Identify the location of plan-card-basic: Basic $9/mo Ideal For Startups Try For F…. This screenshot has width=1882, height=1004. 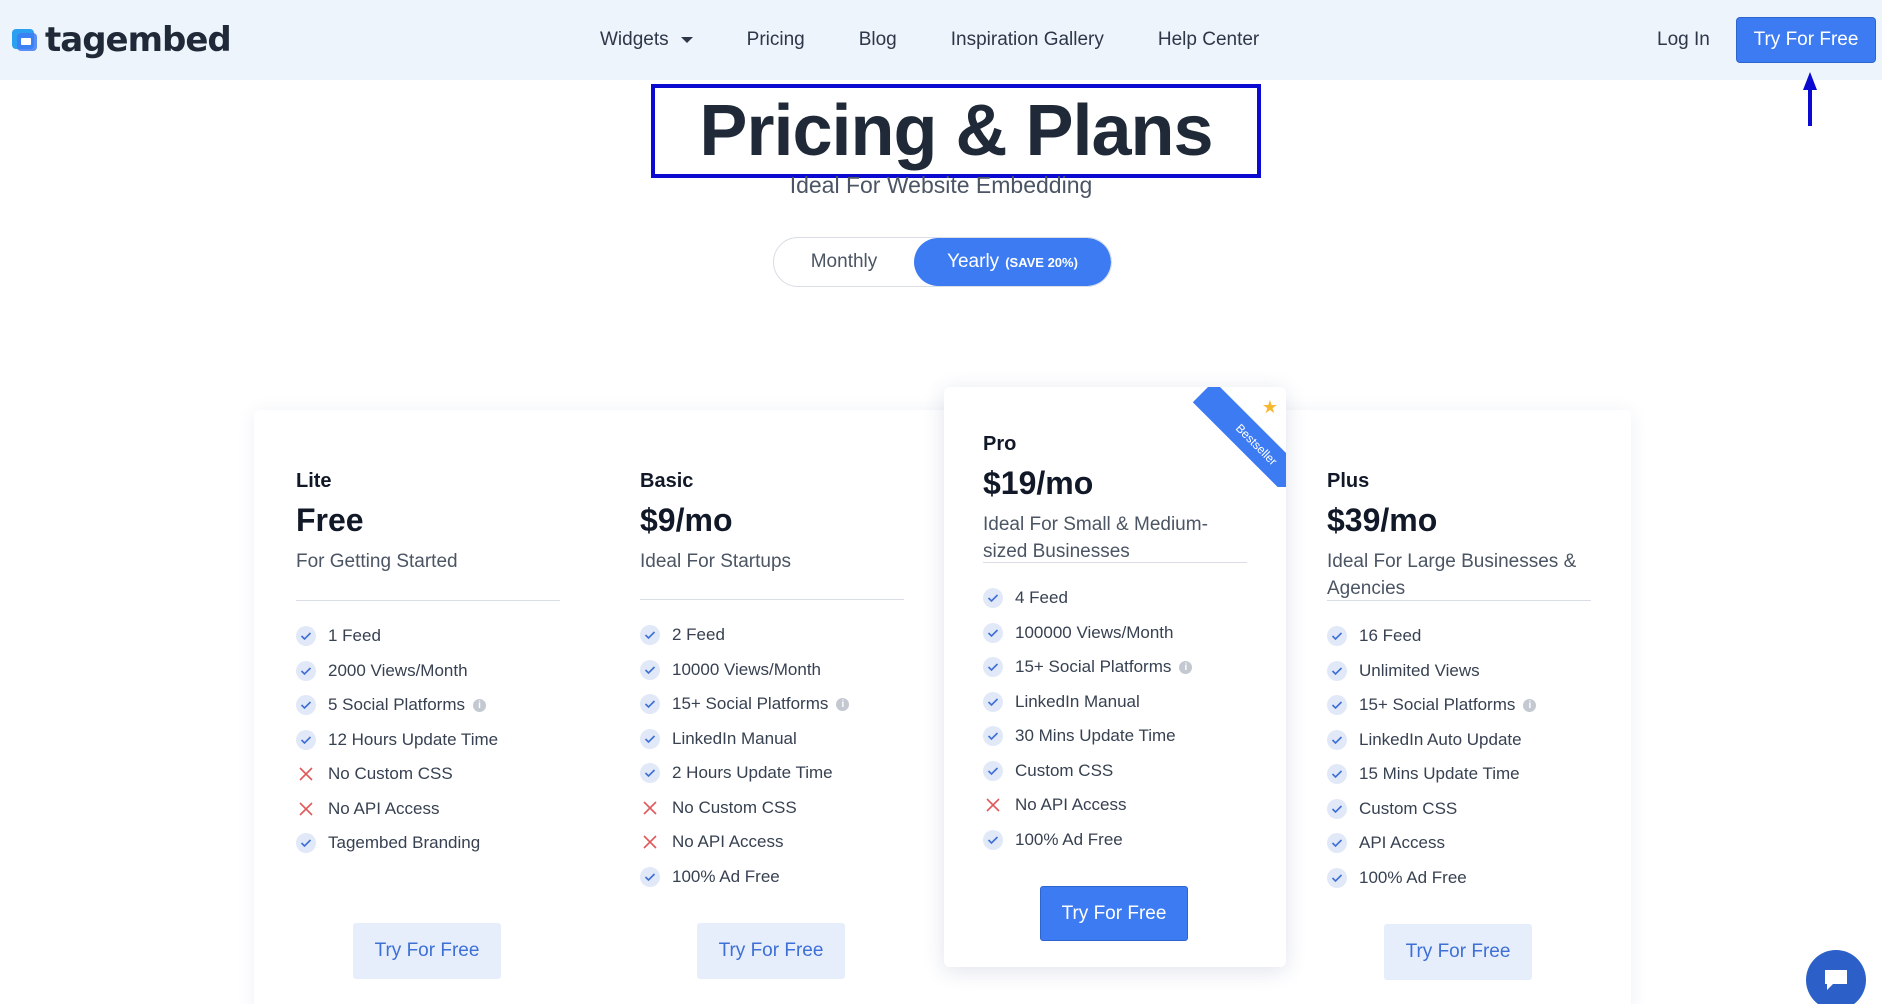
(768, 707).